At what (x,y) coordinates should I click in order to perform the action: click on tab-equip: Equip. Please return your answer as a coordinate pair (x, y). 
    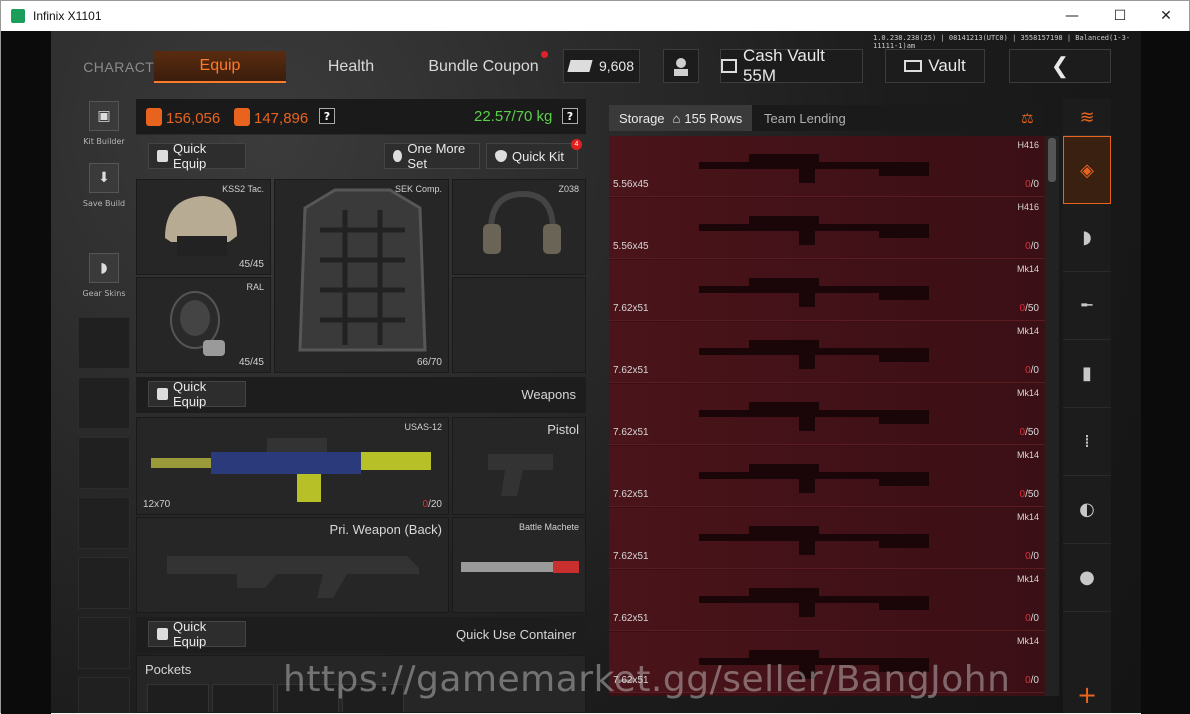
    Looking at the image, I should click on (220, 67).